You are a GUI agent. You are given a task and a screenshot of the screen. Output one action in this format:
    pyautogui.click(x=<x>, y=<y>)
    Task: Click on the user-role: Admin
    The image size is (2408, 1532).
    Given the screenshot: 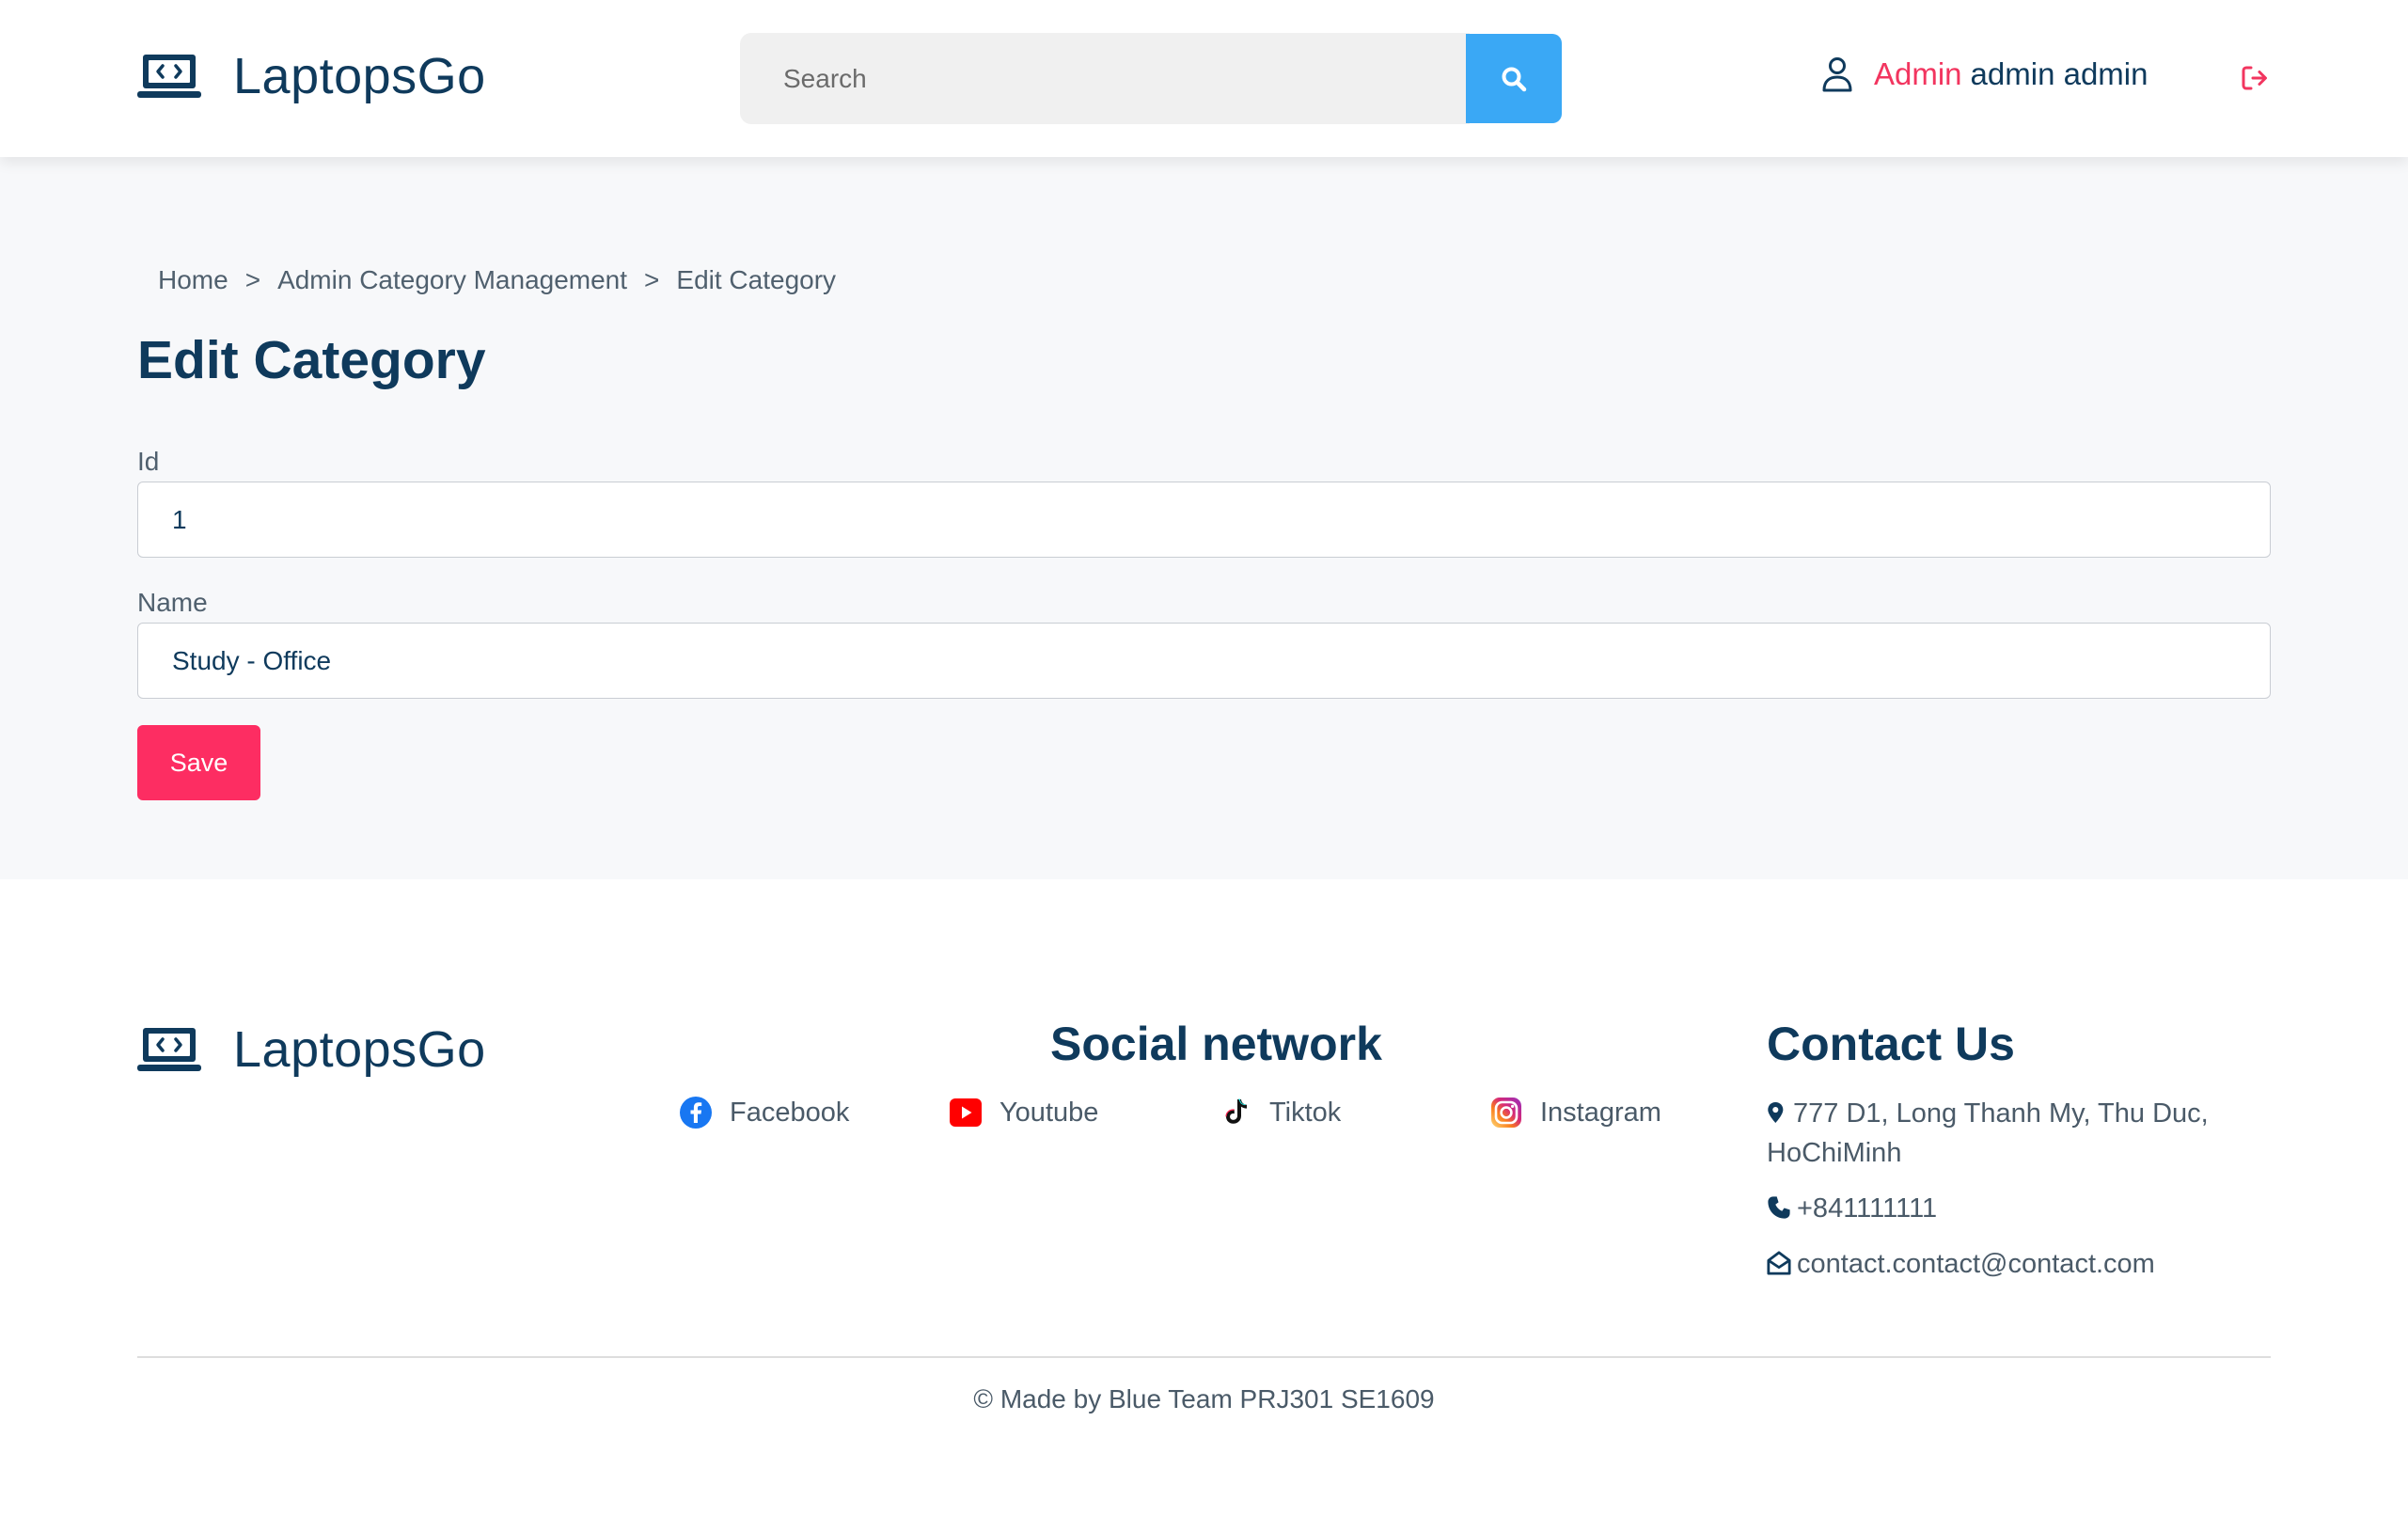 What is the action you would take?
    pyautogui.click(x=1918, y=73)
    